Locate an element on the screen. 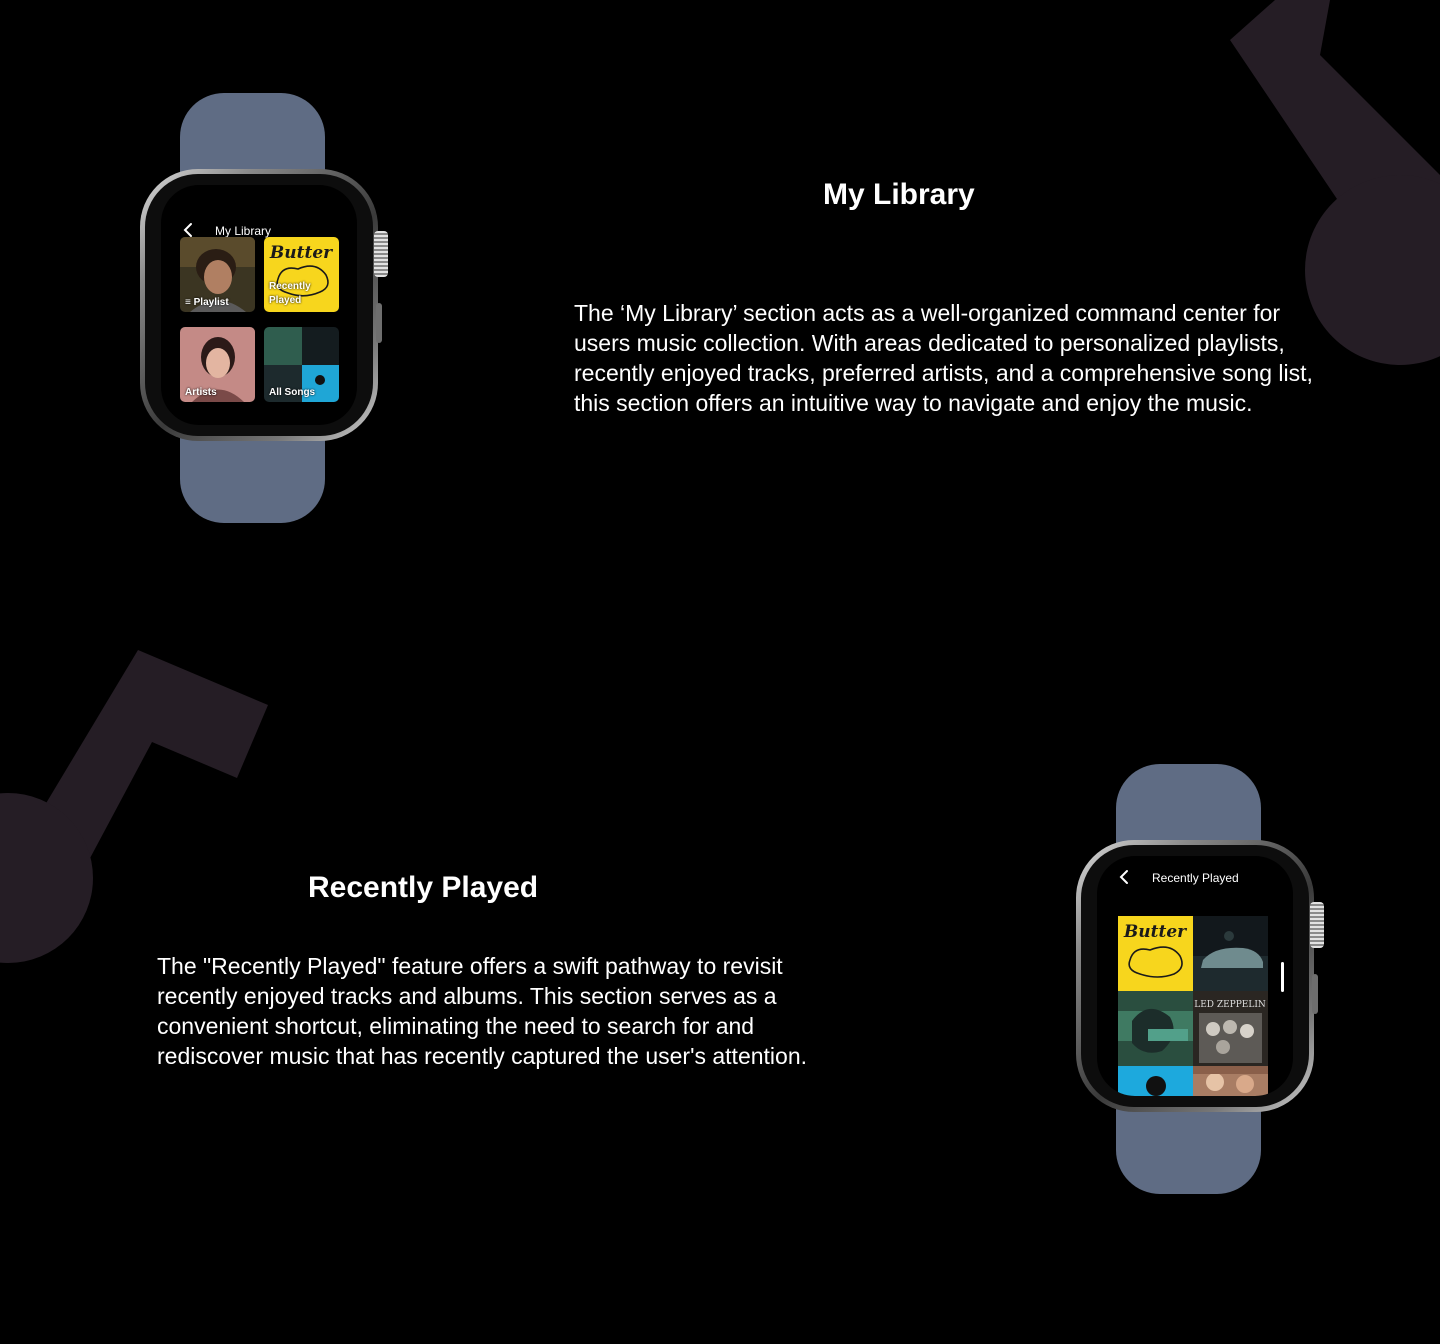 This screenshot has height=1344, width=1440. tile-label-all-songs: All Songs is located at coordinates (292, 392).